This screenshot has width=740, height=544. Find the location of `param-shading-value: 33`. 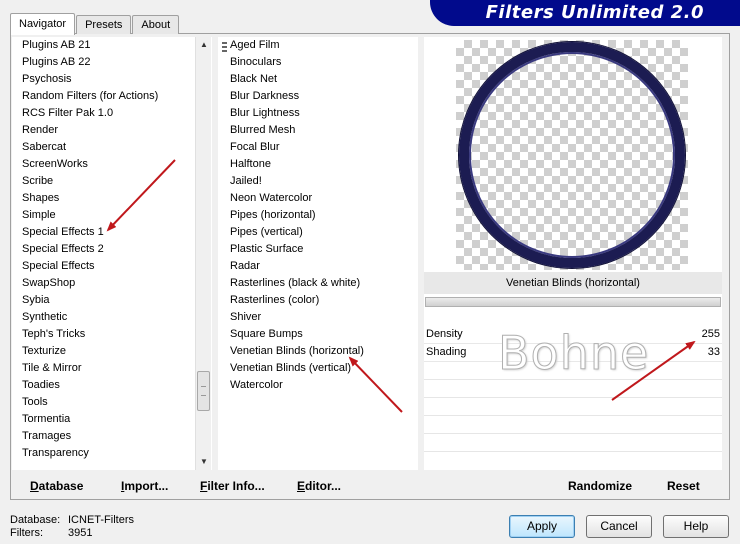

param-shading-value: 33 is located at coordinates (714, 352).